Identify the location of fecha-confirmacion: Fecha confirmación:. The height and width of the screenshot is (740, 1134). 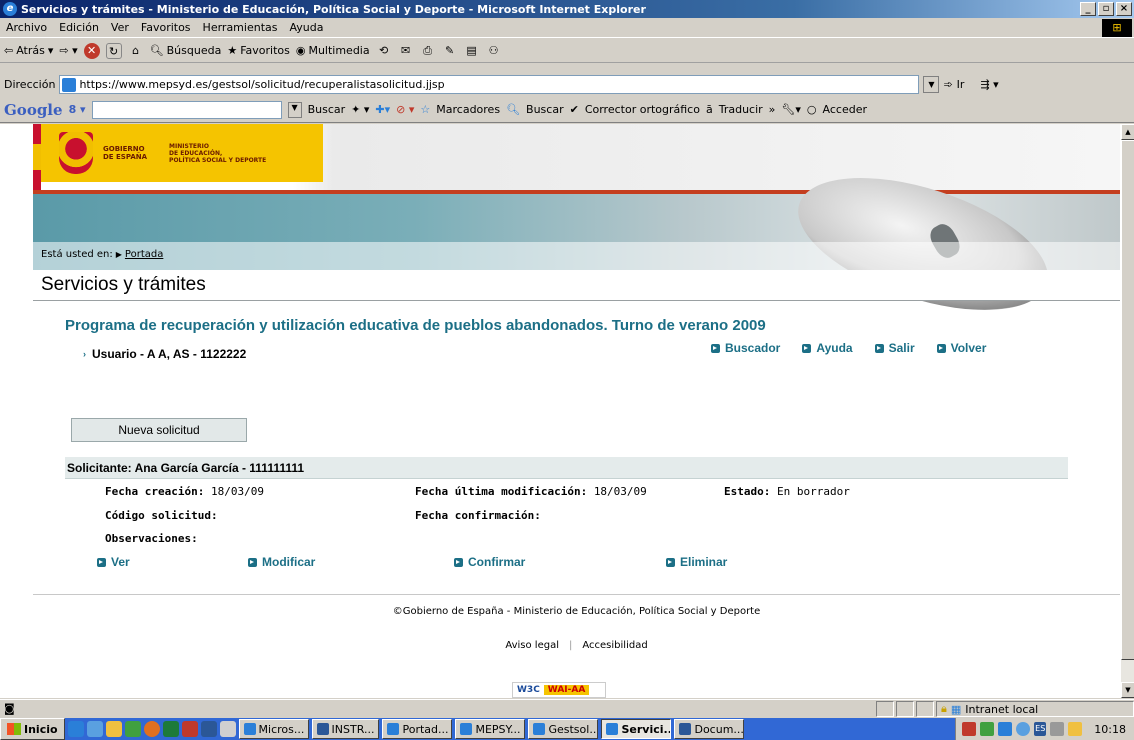
(478, 515).